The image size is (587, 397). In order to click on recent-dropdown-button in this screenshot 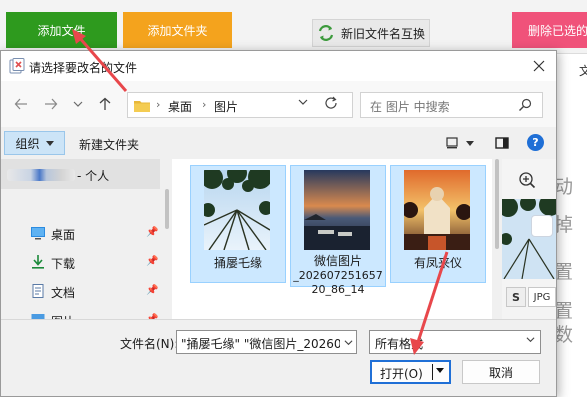, I will do `click(78, 104)`.